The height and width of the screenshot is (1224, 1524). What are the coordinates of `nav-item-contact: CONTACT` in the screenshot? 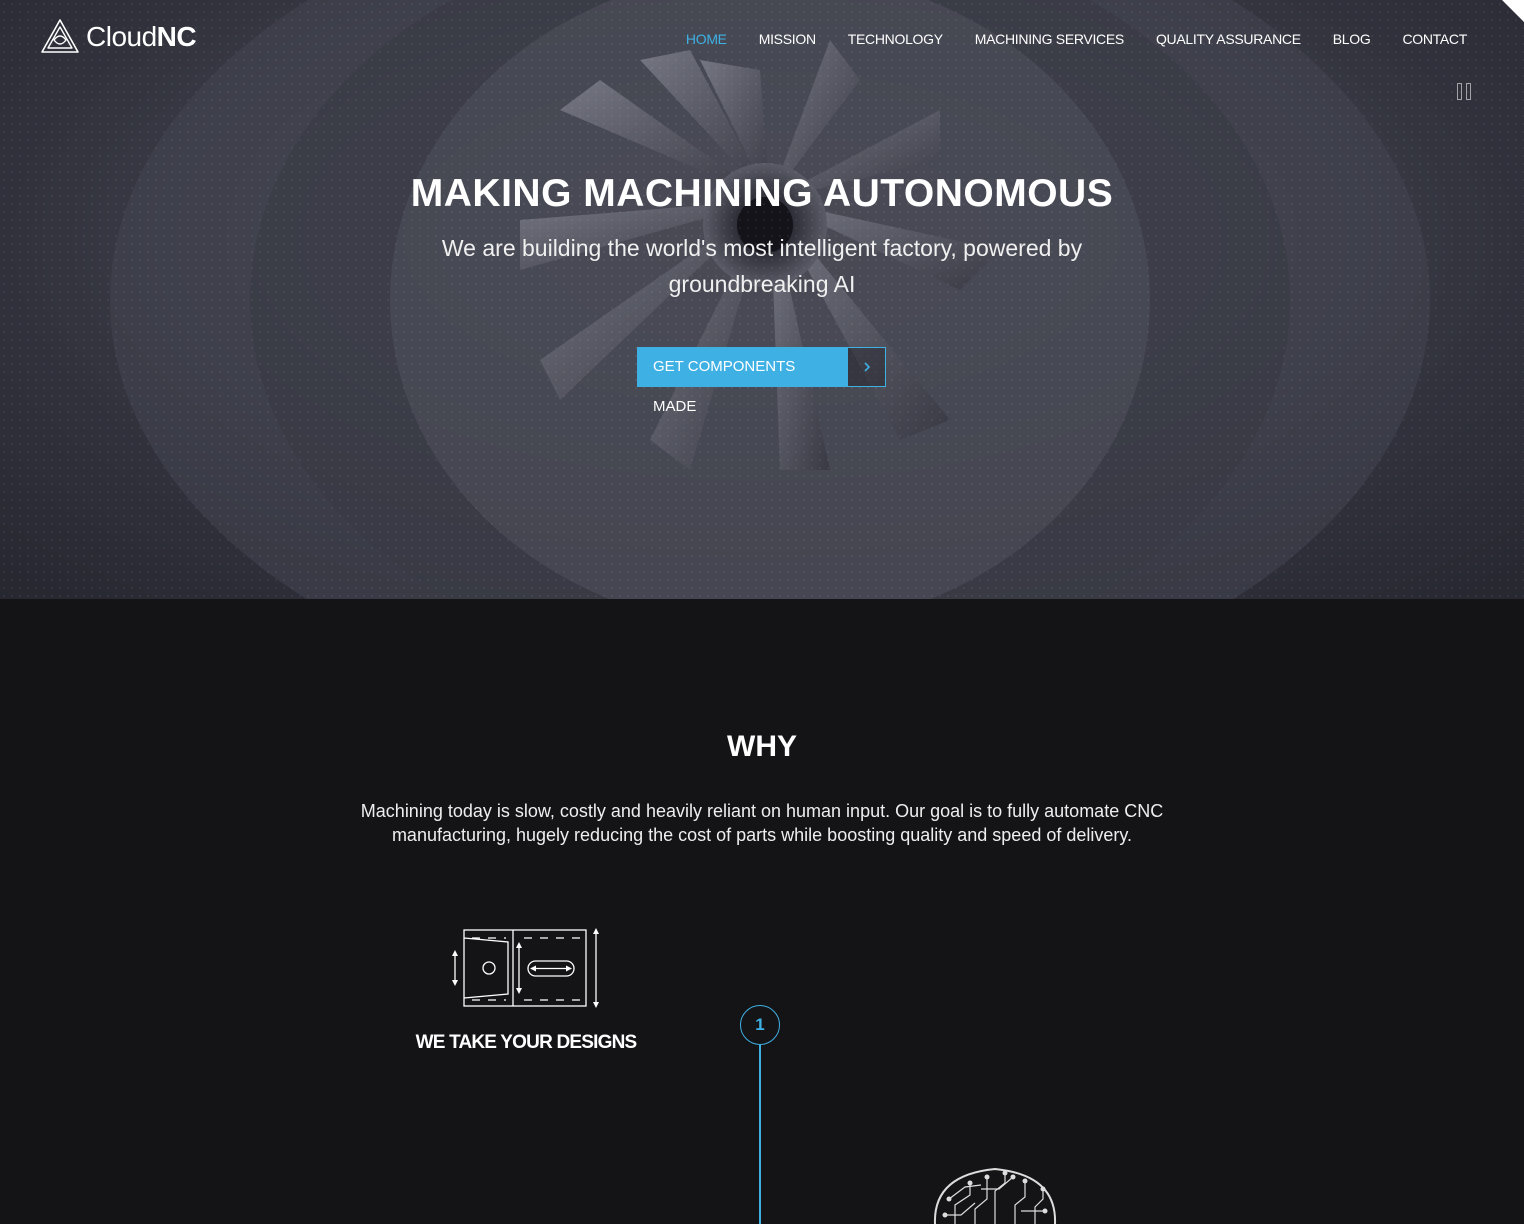 It's located at (1434, 39).